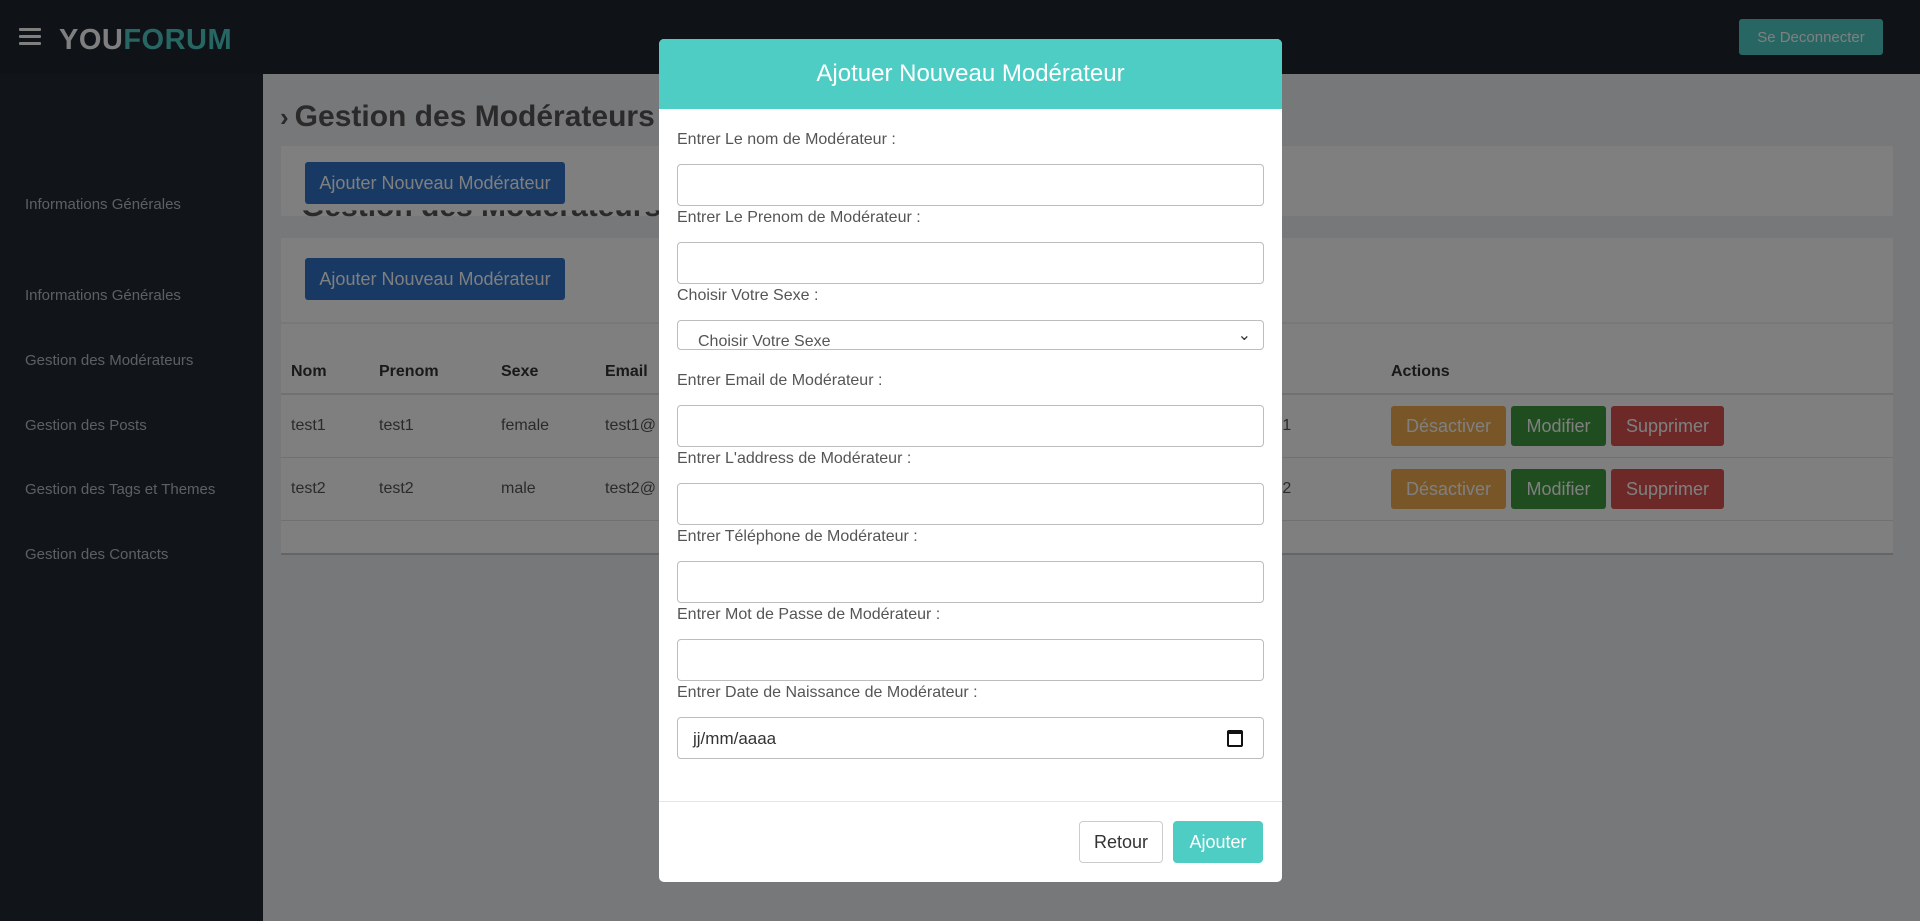  Describe the element at coordinates (1121, 842) in the screenshot. I see `retour-button: Retour` at that location.